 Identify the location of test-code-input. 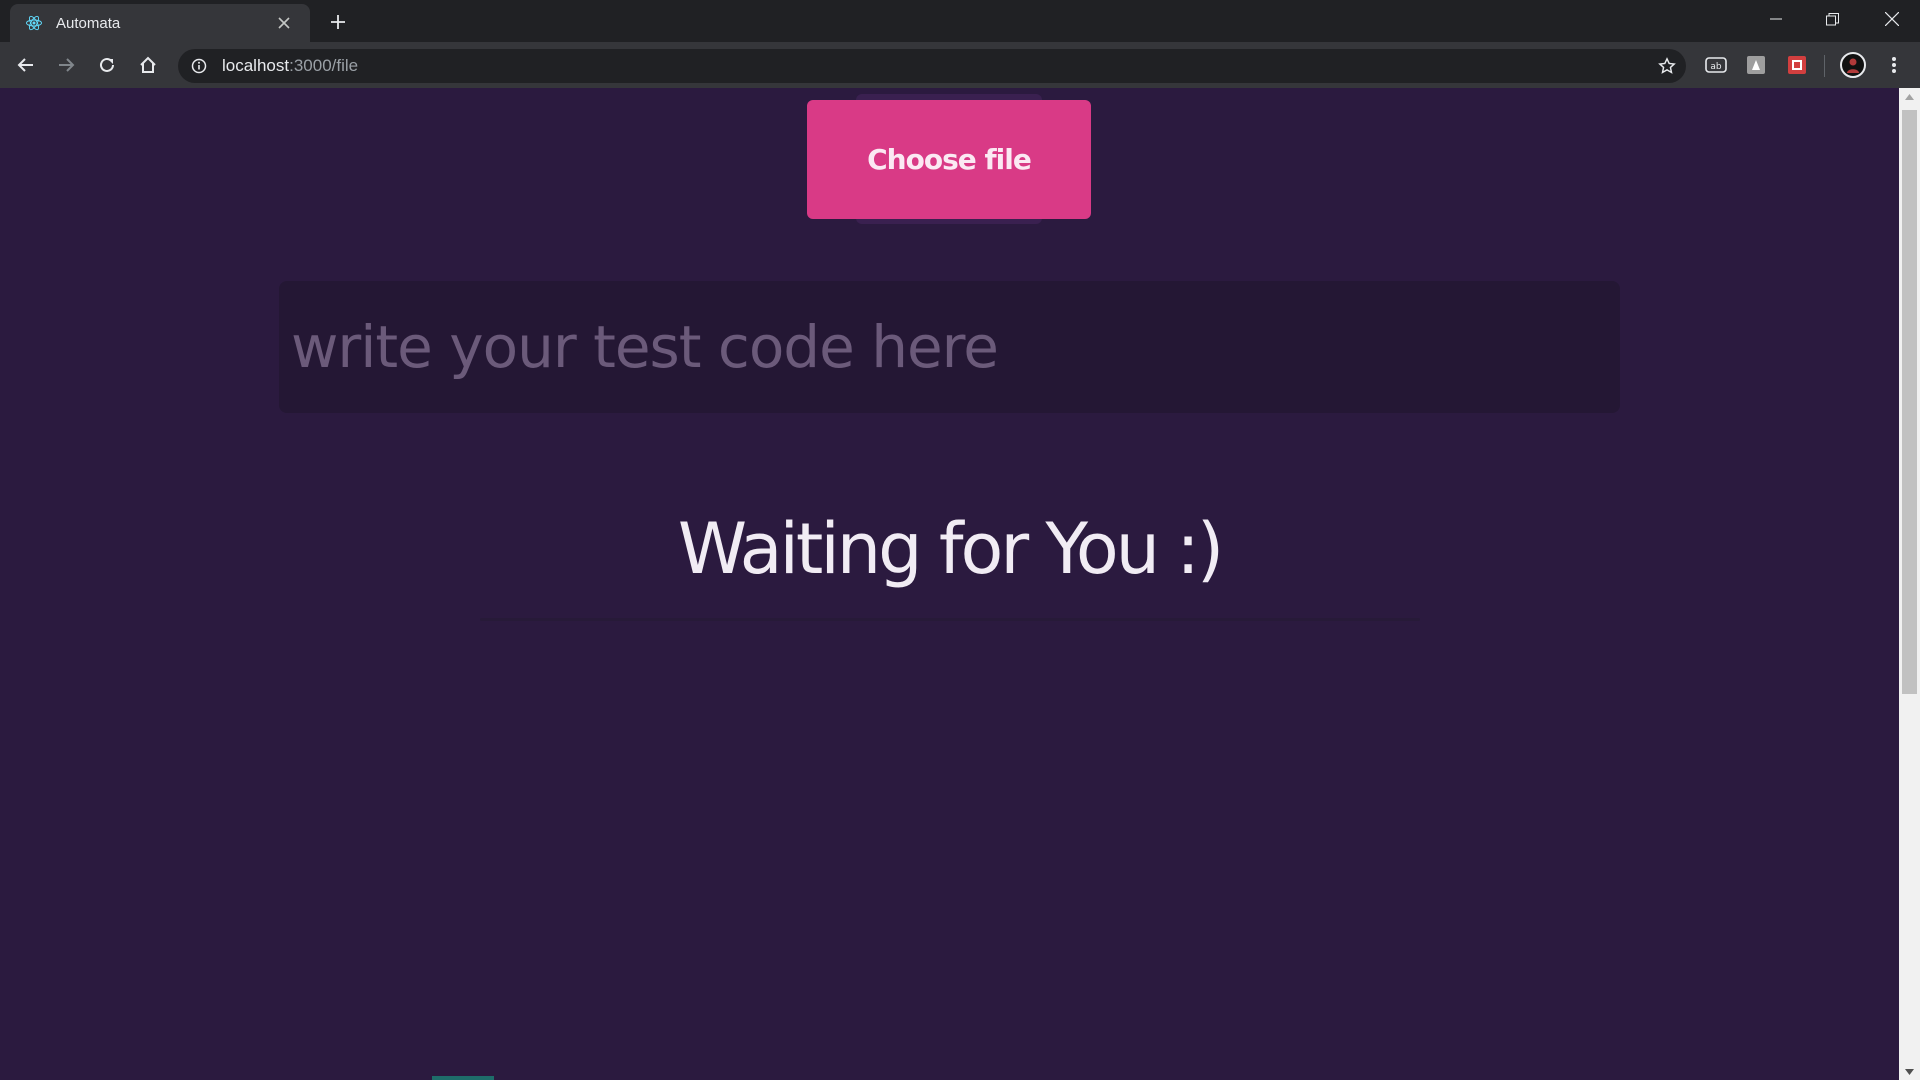
(949, 347).